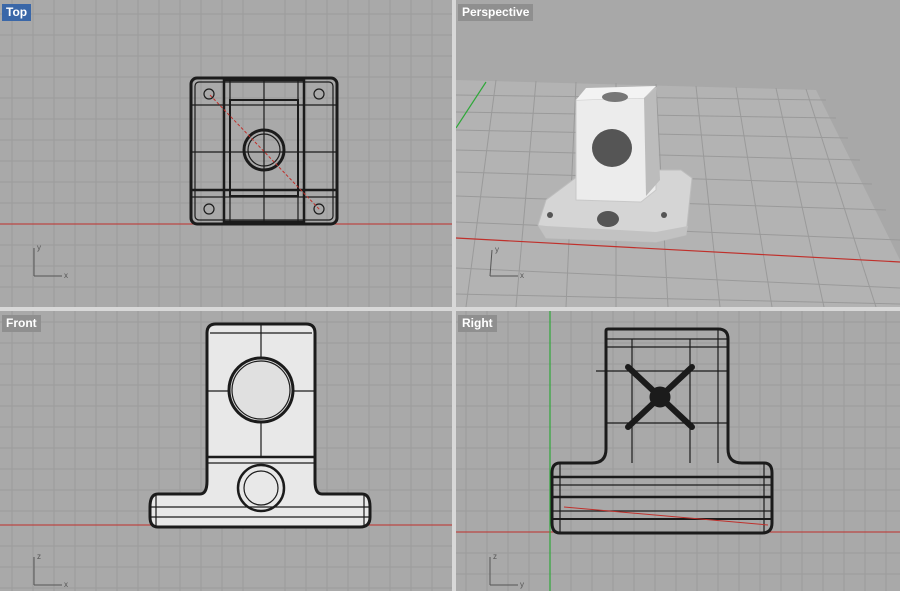 This screenshot has width=900, height=591. I want to click on axis-triad-top: y x, so click(50, 261).